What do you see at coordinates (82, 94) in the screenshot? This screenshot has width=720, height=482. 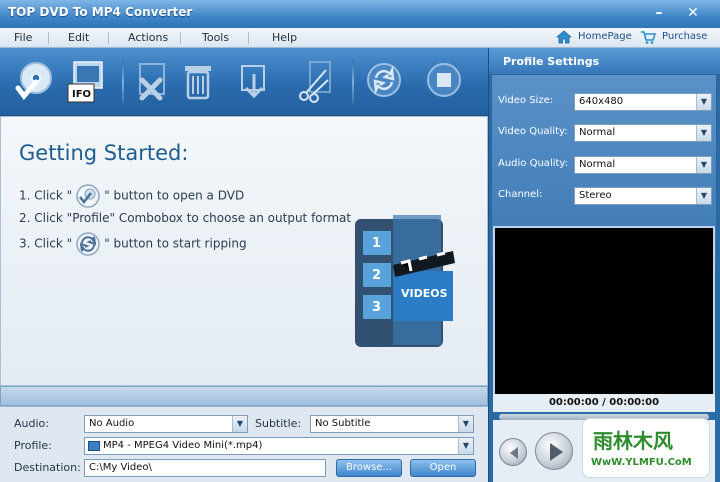 I see `ifo-label: IFO` at bounding box center [82, 94].